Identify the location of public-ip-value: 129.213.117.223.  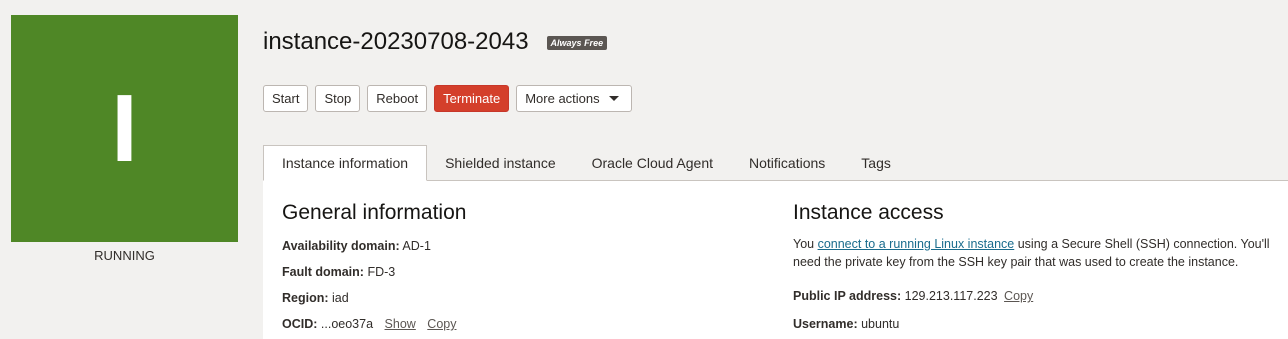
(951, 296).